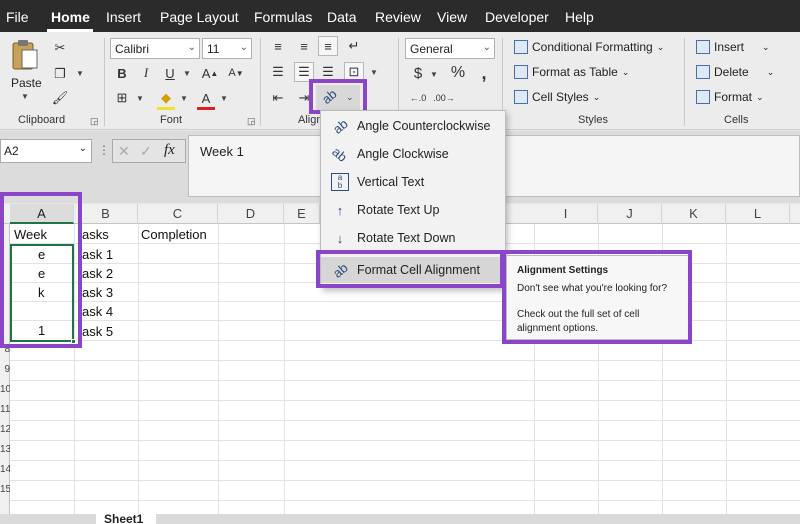 This screenshot has height=524, width=800. Describe the element at coordinates (126, 519) in the screenshot. I see `sheet-tab: Sheet1` at that location.